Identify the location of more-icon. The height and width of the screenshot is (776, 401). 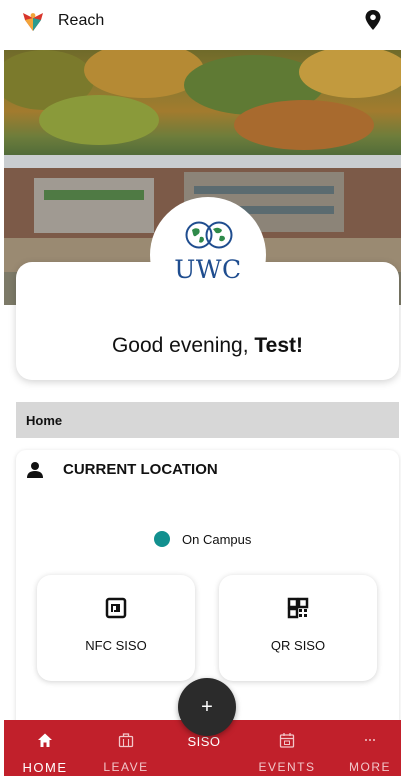
(370, 740).